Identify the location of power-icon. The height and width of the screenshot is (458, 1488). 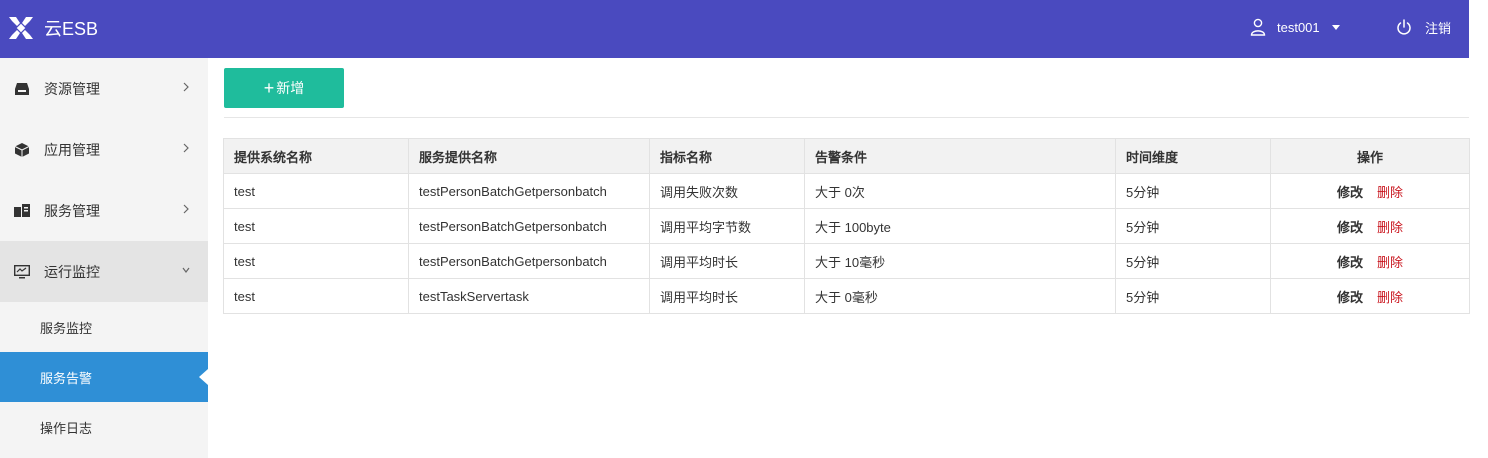
(1404, 27).